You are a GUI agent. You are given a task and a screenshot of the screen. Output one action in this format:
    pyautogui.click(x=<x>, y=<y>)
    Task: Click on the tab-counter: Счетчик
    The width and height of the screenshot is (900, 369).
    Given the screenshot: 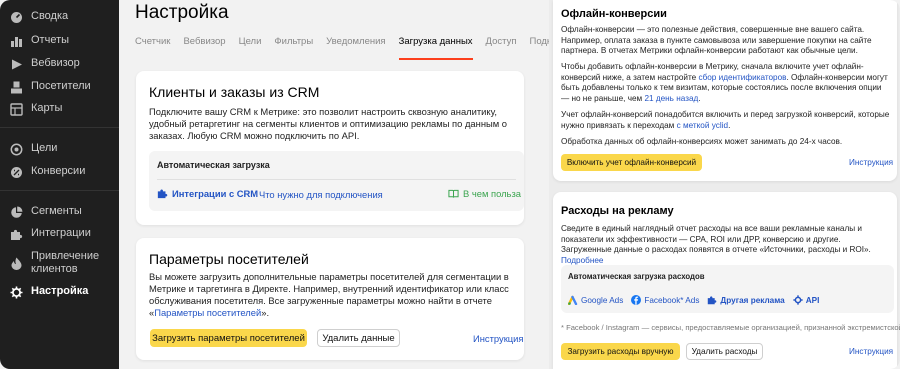 What is the action you would take?
    pyautogui.click(x=152, y=48)
    